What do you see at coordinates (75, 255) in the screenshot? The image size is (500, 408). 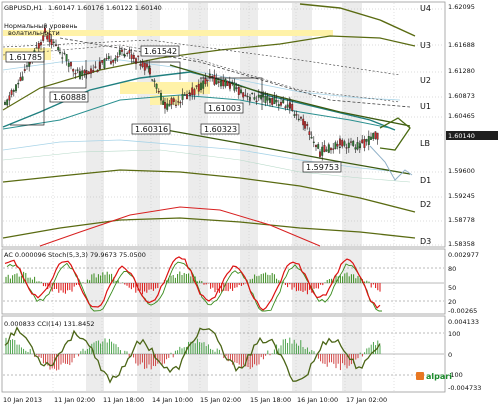 I see `ac-stoch-title: AC 0.000096 Stoch(5,3,3) 79.9673 75.0500` at bounding box center [75, 255].